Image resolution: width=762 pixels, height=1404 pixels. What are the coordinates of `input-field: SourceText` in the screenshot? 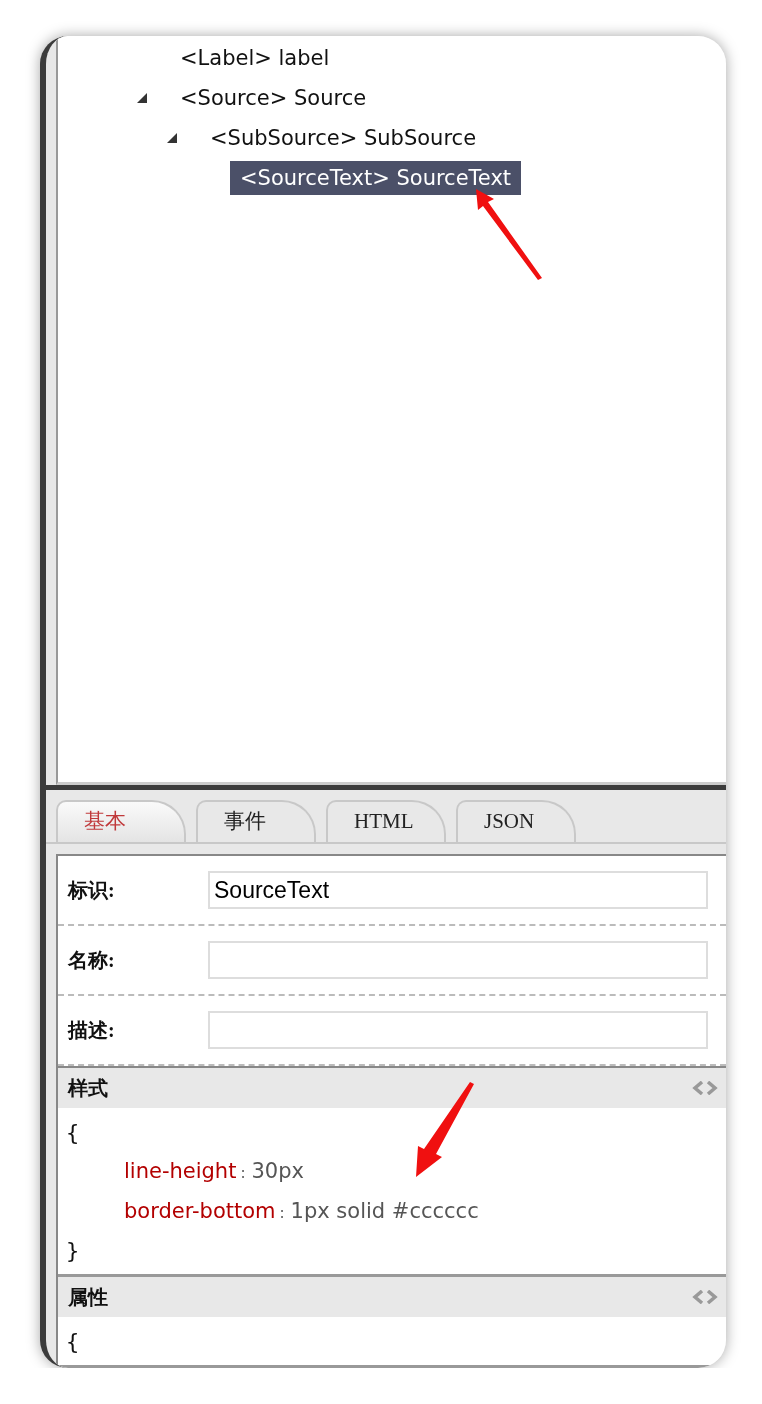 It's located at (458, 890).